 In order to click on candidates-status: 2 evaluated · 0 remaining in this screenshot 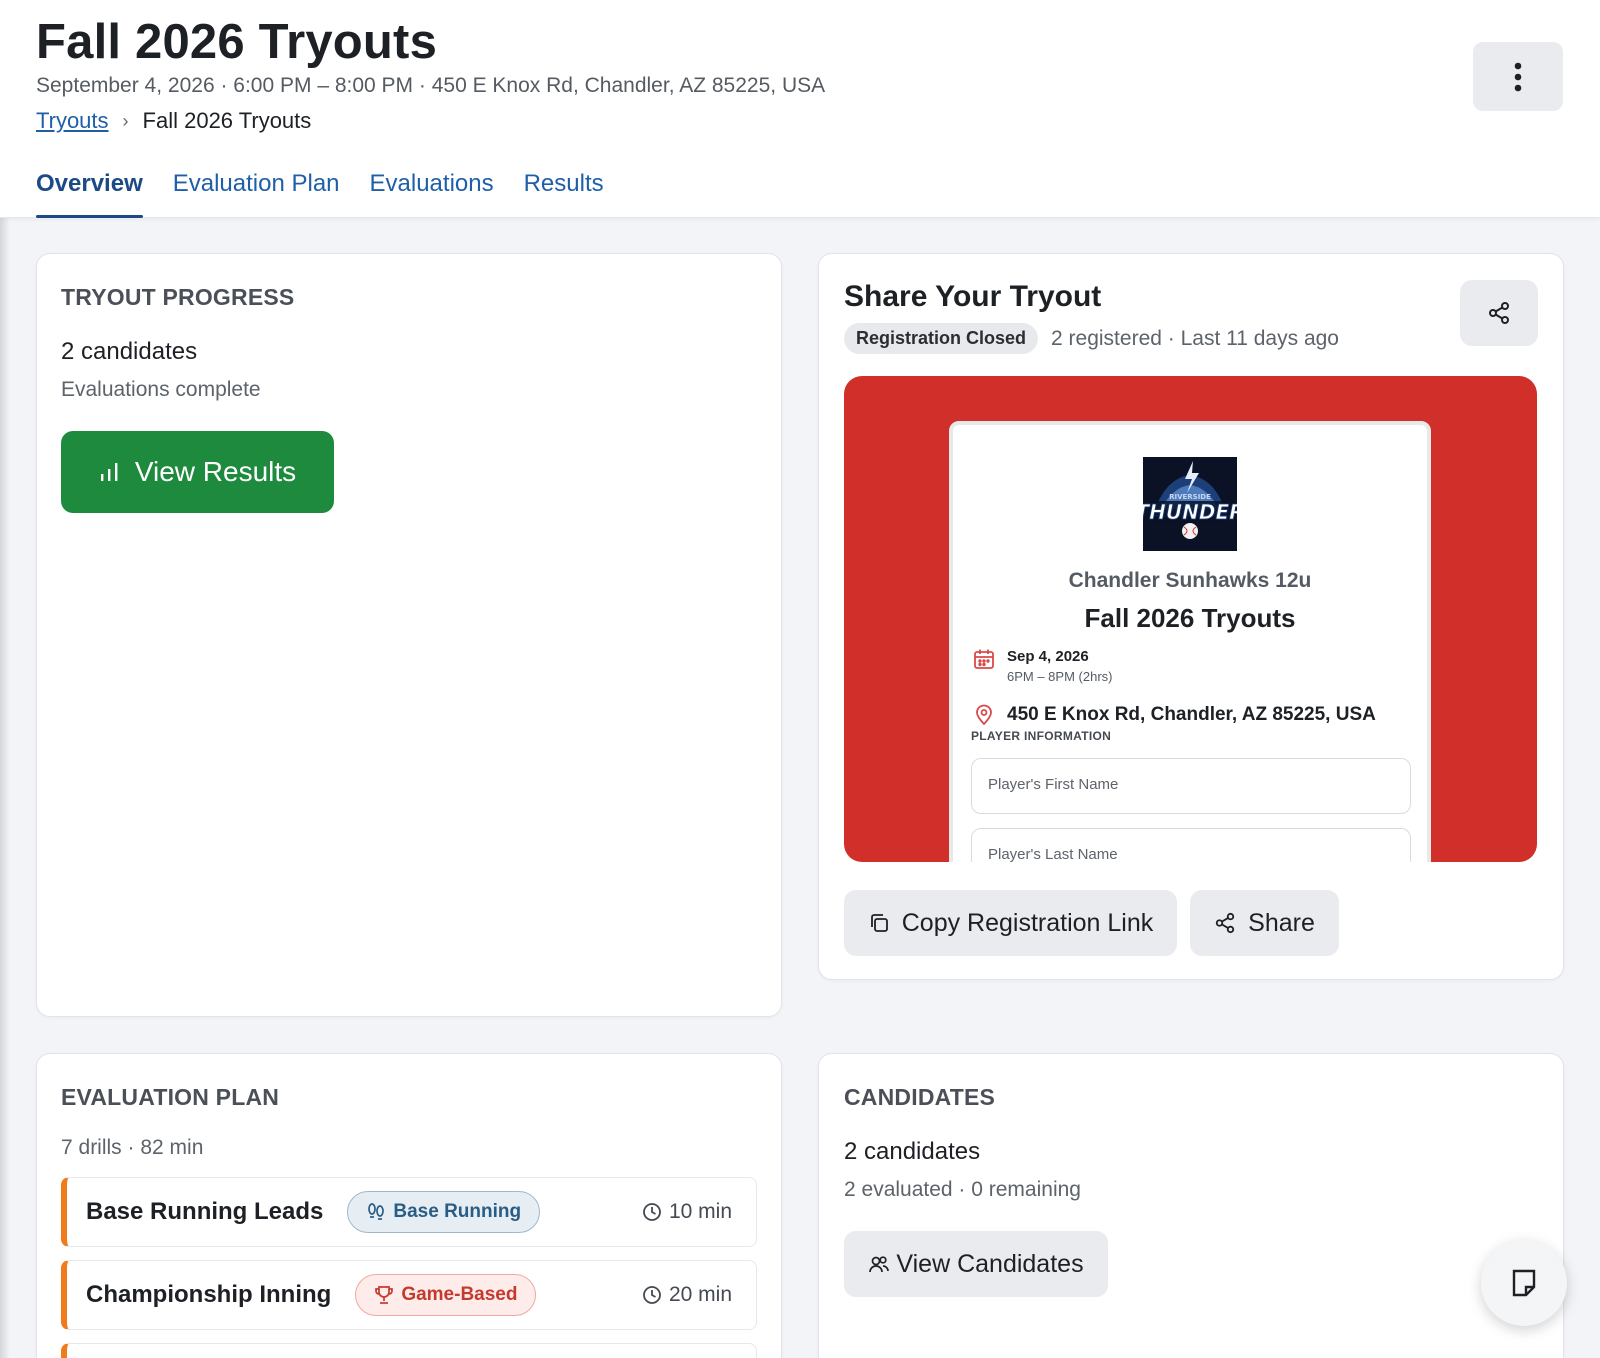, I will do `click(962, 1189)`.